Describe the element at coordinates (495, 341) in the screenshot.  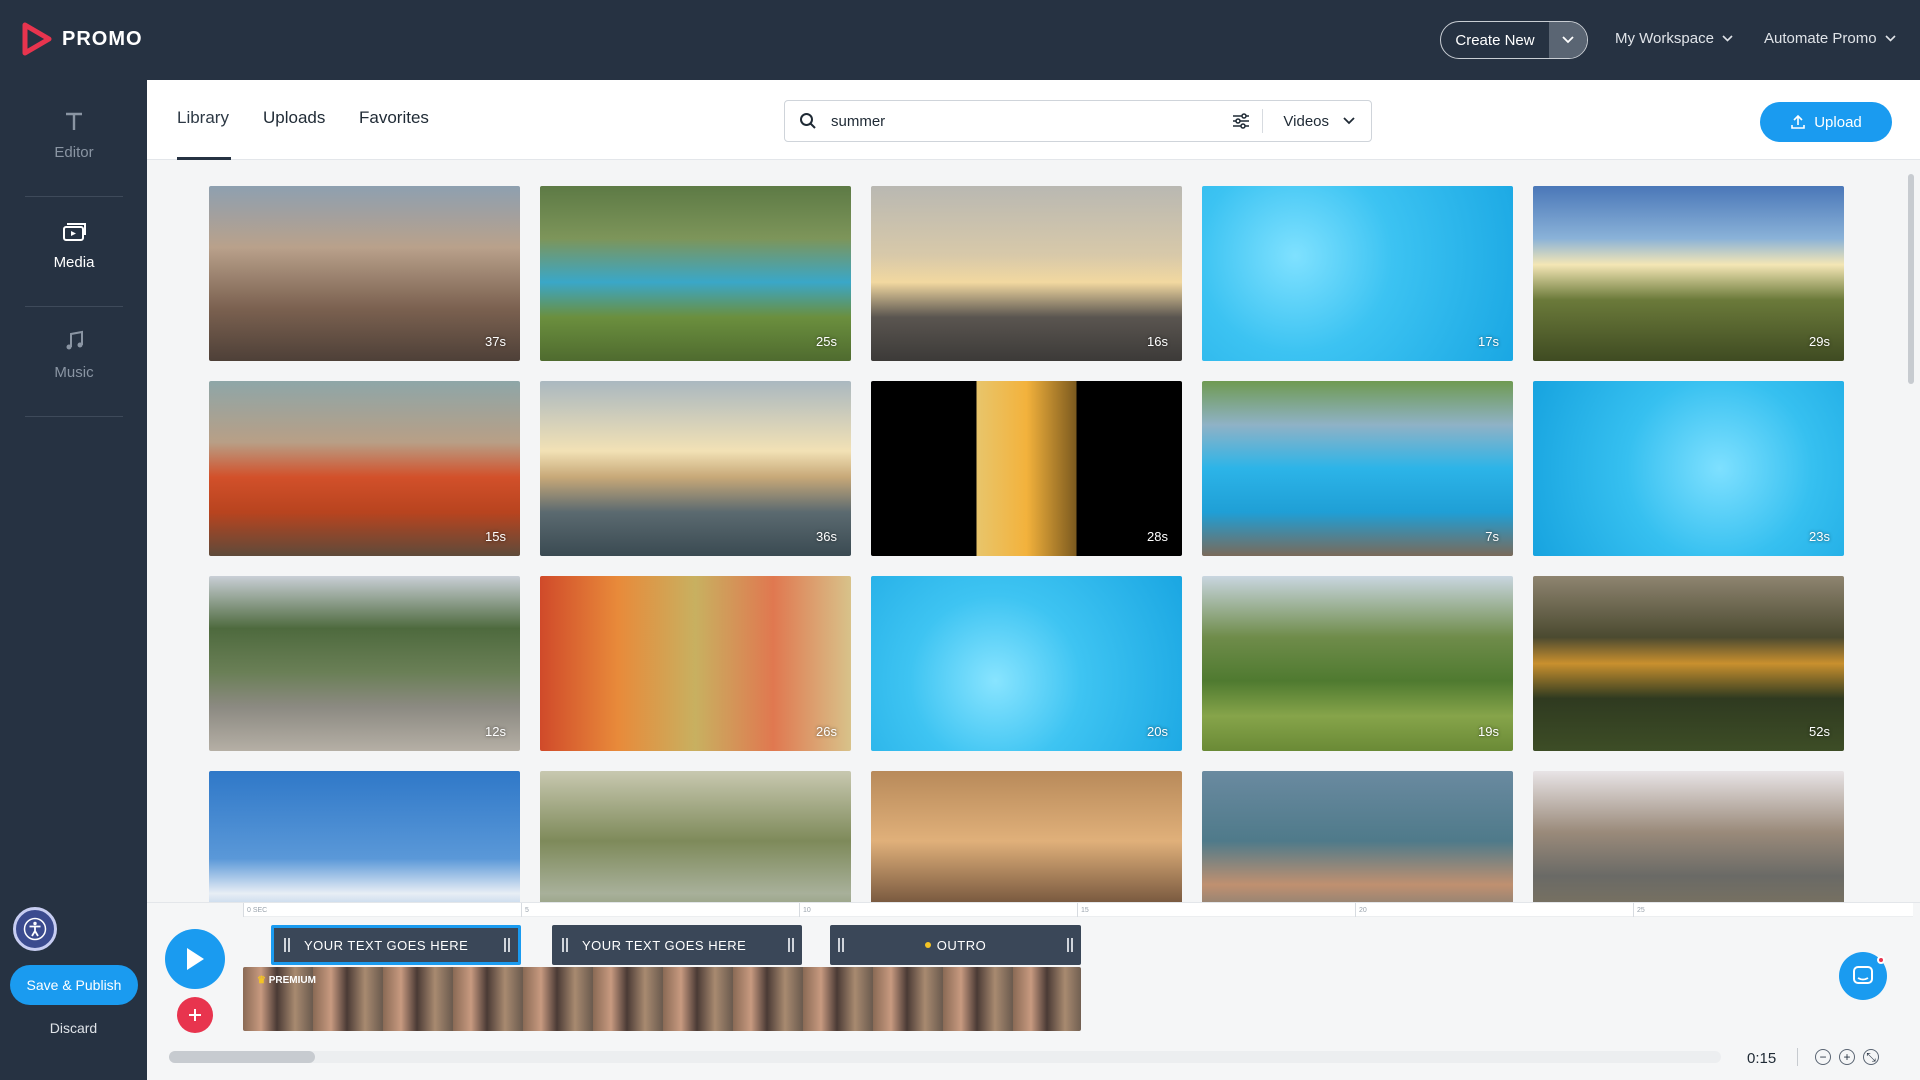
I see `duration-label: 37s` at that location.